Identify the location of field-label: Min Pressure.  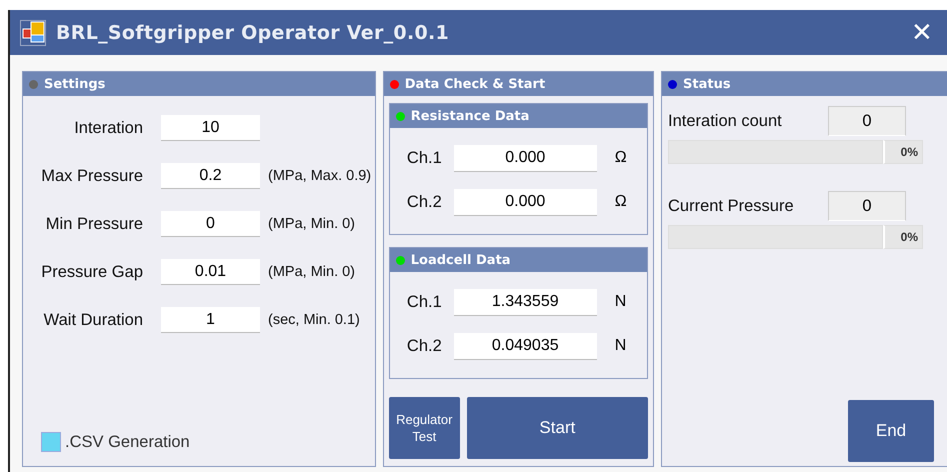
(93, 224).